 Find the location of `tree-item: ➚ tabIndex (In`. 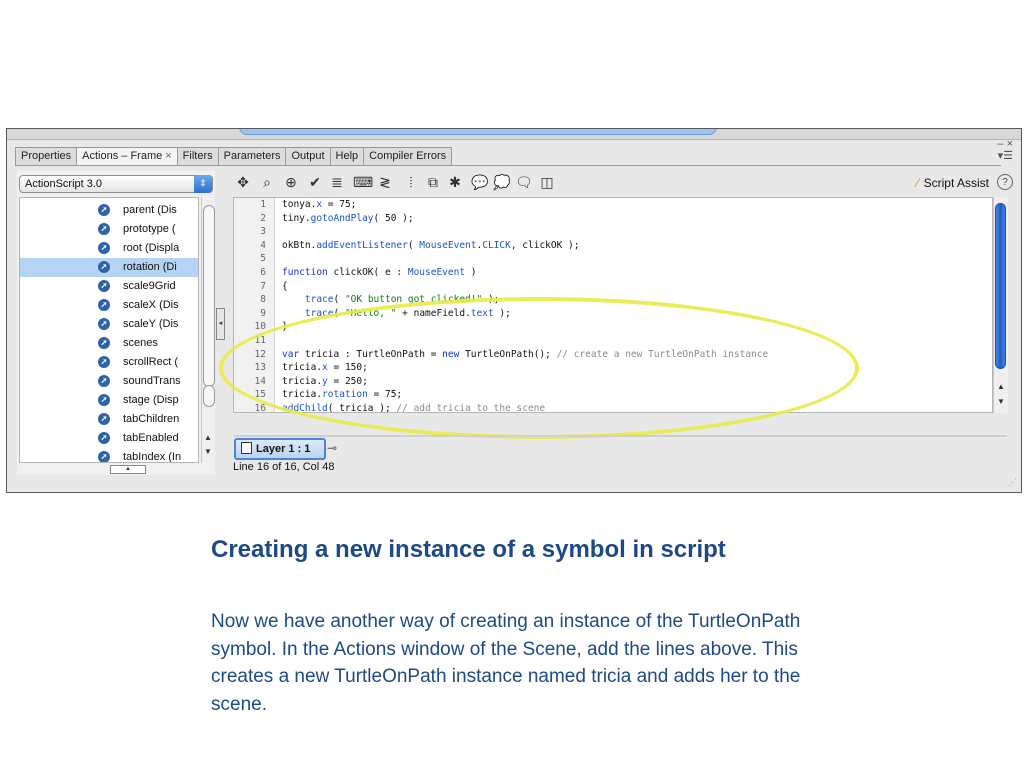

tree-item: ➚ tabIndex (In is located at coordinates (109, 455).